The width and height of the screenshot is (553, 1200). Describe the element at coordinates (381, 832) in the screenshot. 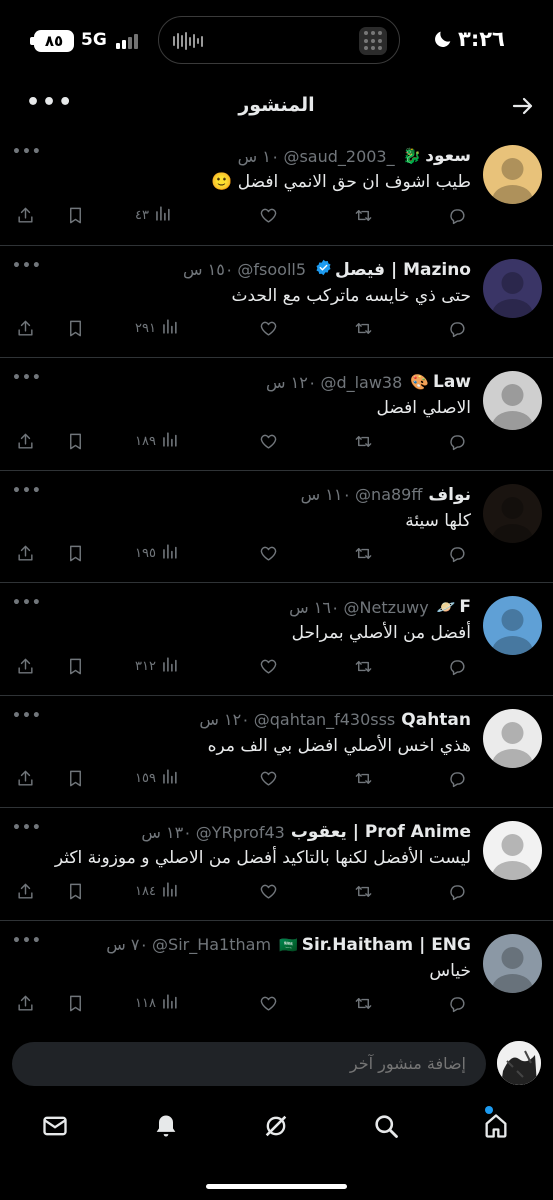

I see `display-name: يعقوب | Prof Anime` at that location.